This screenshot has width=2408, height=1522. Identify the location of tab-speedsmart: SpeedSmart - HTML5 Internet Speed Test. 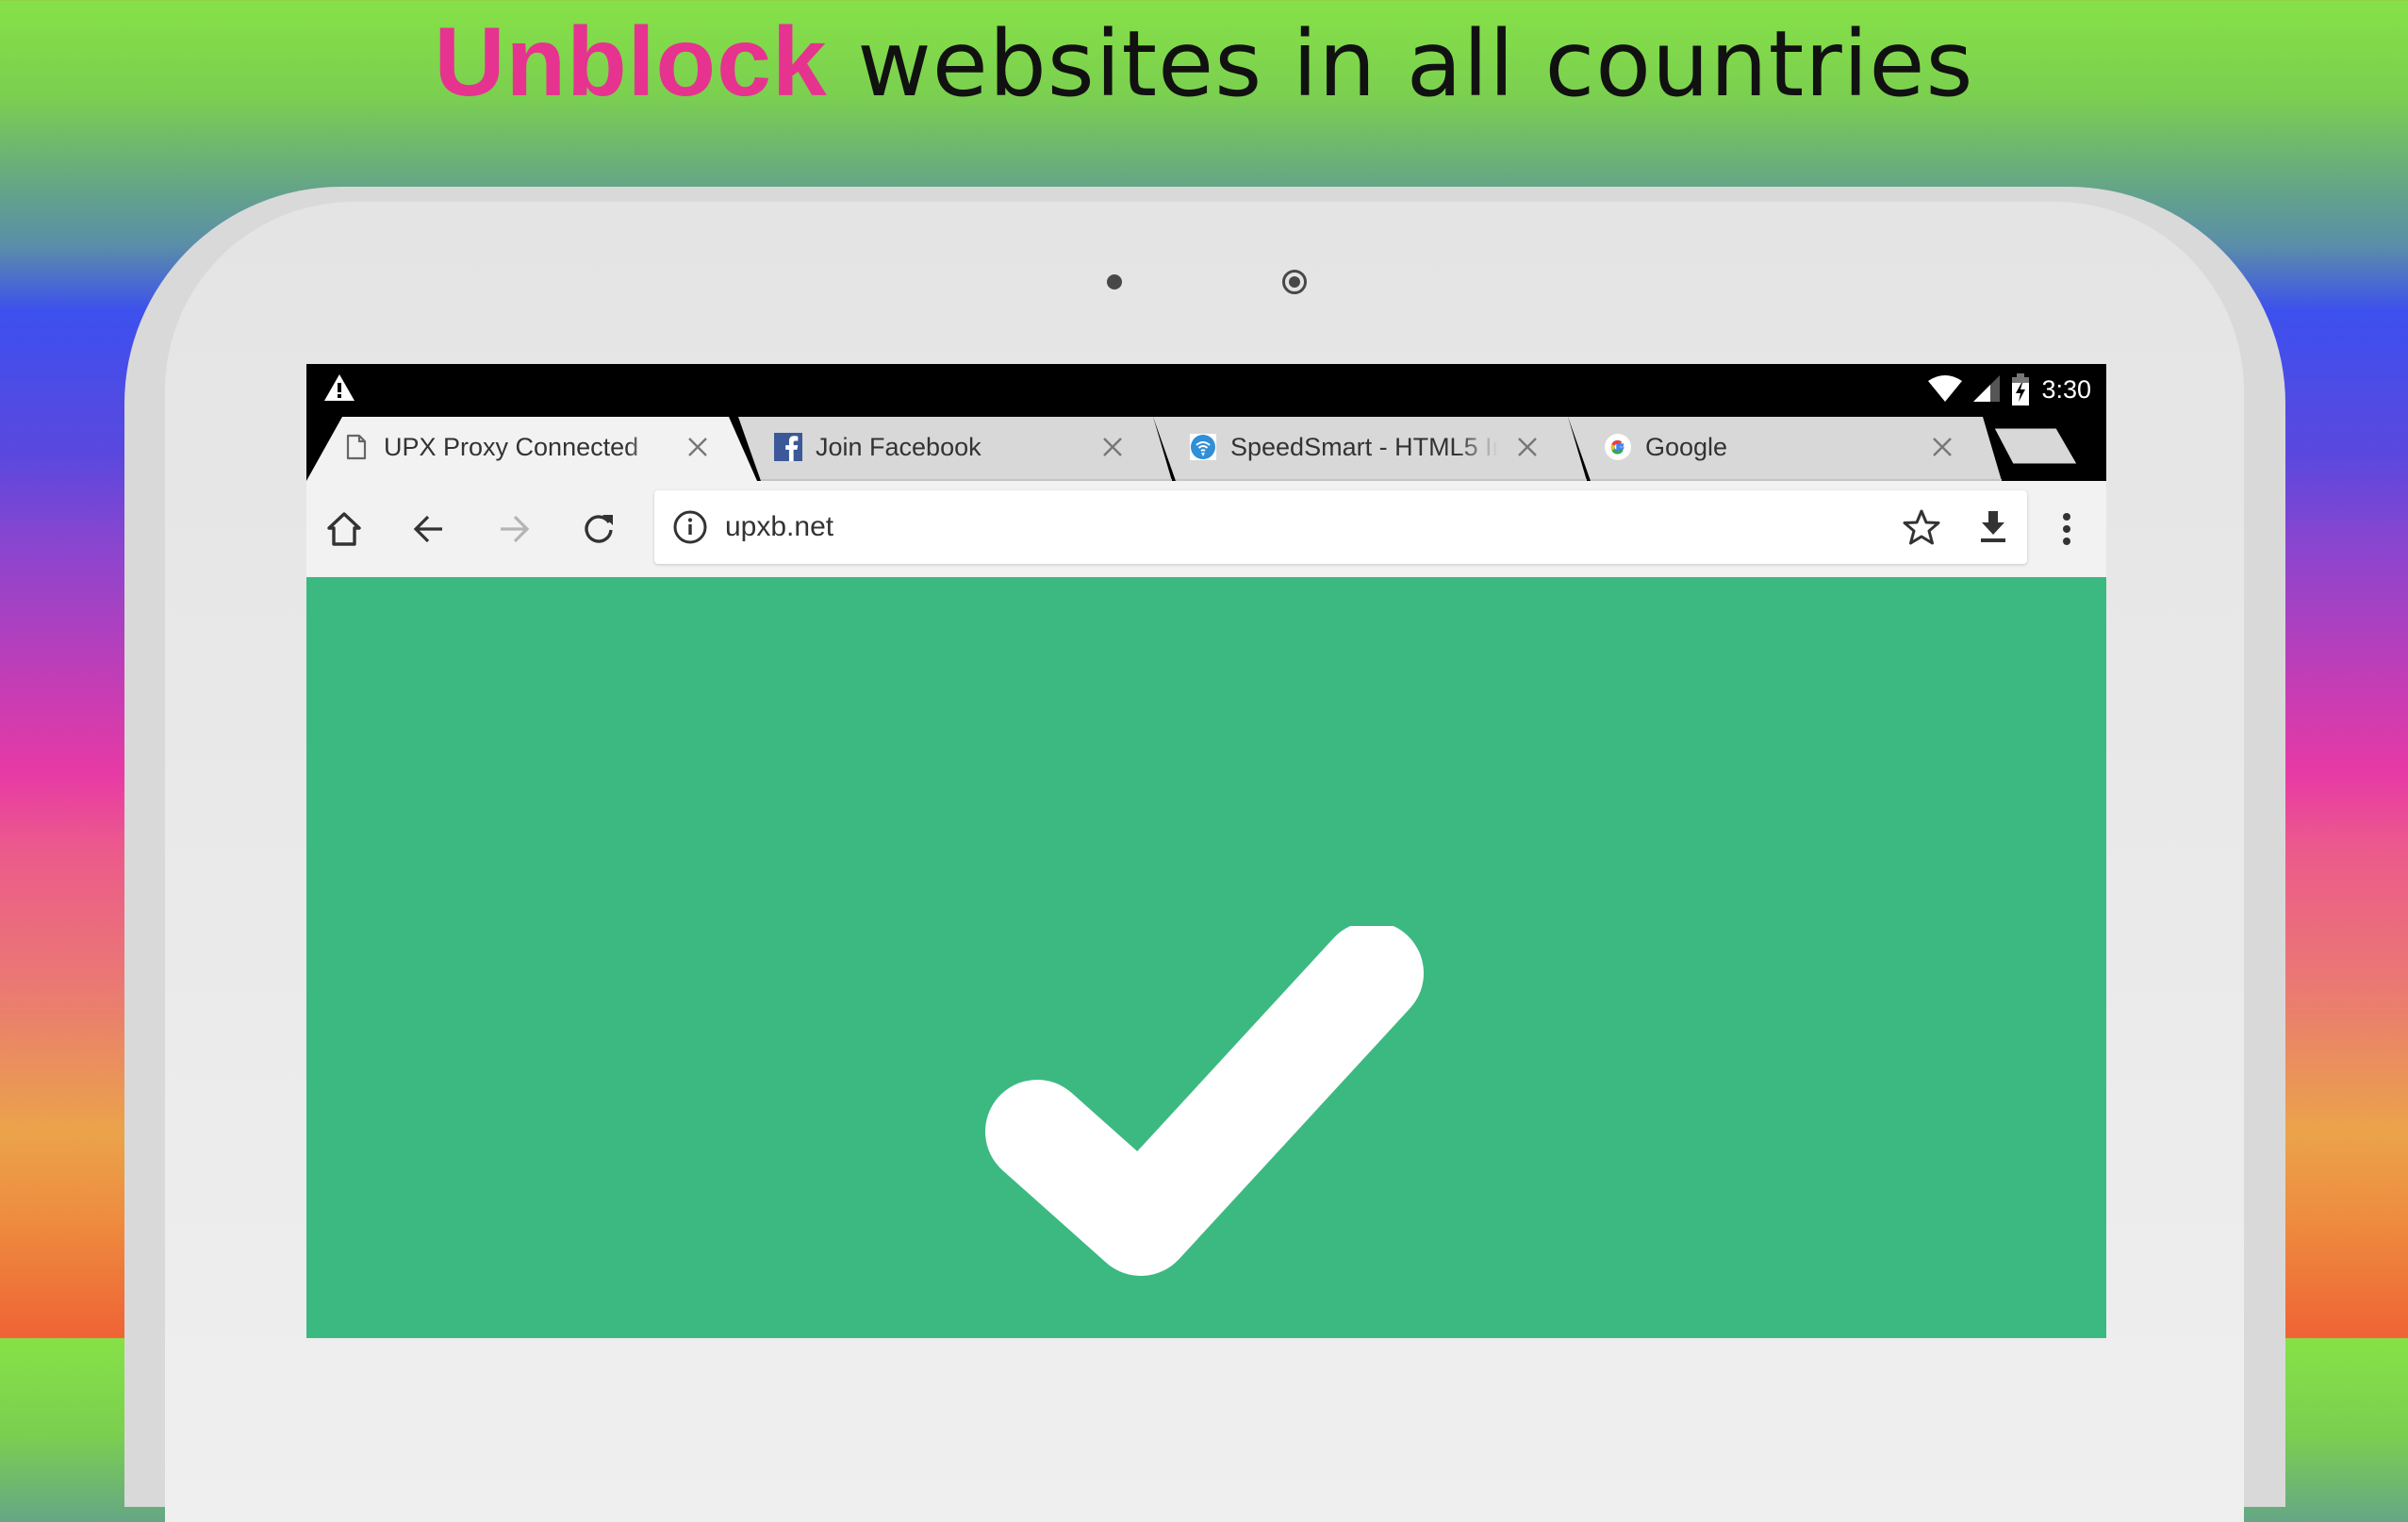
(1370, 449).